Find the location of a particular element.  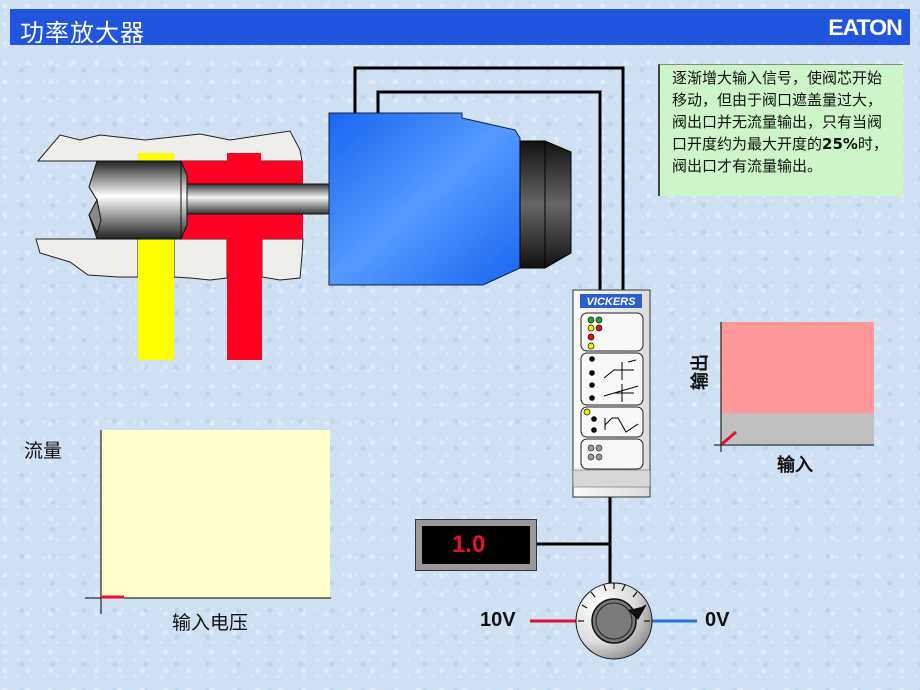

note-highlight: 25% is located at coordinates (840, 144).